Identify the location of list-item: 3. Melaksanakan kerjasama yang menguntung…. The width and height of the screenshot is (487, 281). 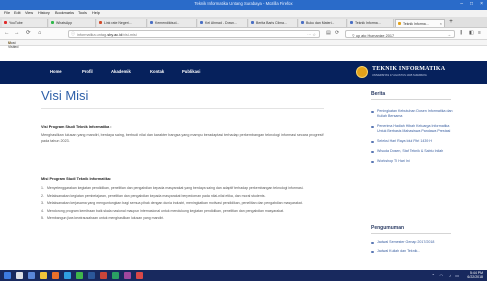
(172, 203).